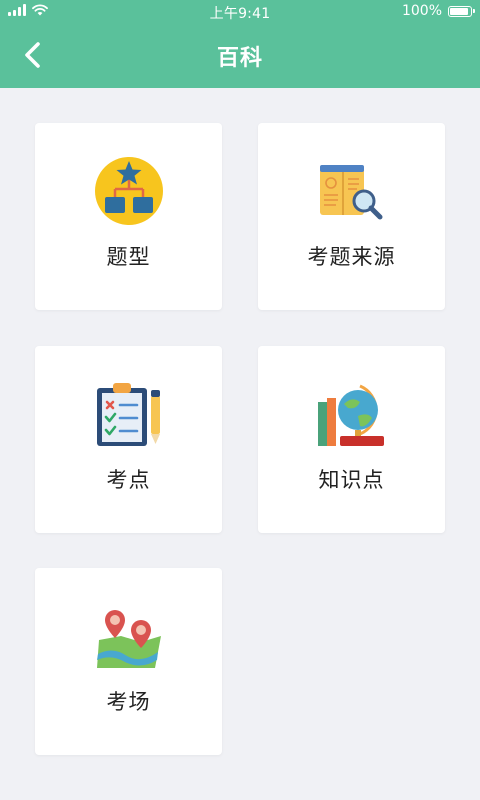  Describe the element at coordinates (129, 639) in the screenshot. I see `map-pins-icon` at that location.